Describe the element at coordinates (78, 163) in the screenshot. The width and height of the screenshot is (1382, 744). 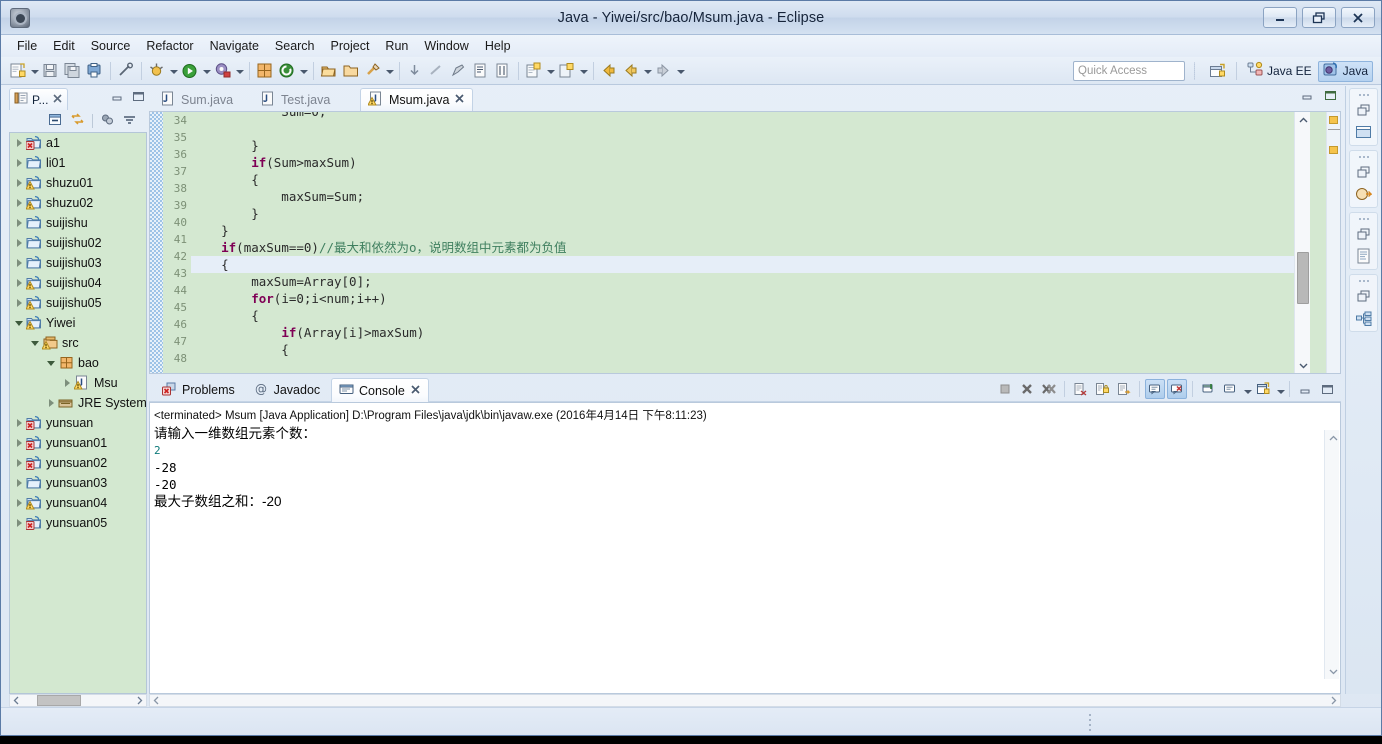
I see `tree-item-li01: li01` at that location.